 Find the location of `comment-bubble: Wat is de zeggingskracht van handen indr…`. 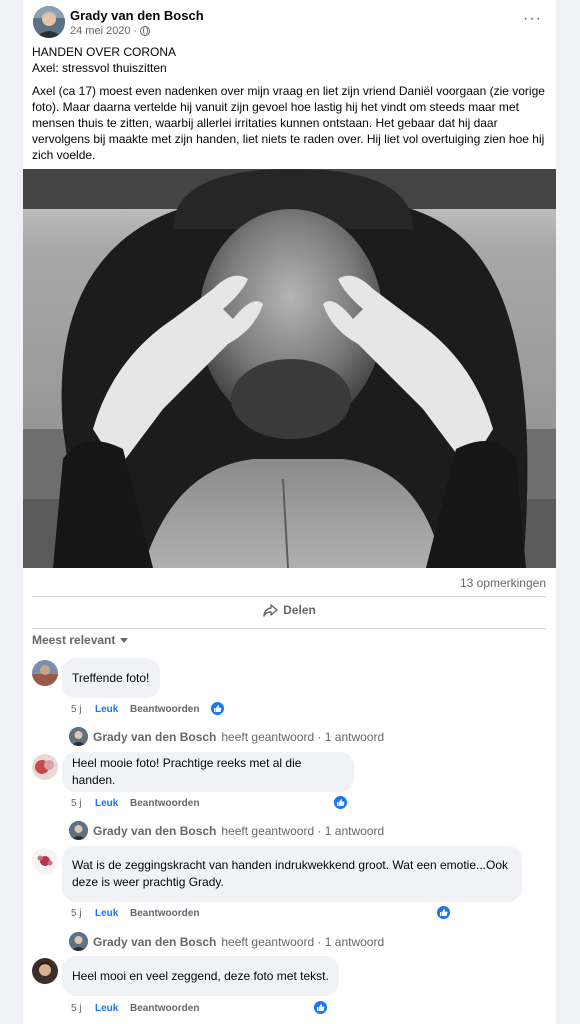

comment-bubble: Wat is de zeggingskracht van handen indr… is located at coordinates (292, 874).